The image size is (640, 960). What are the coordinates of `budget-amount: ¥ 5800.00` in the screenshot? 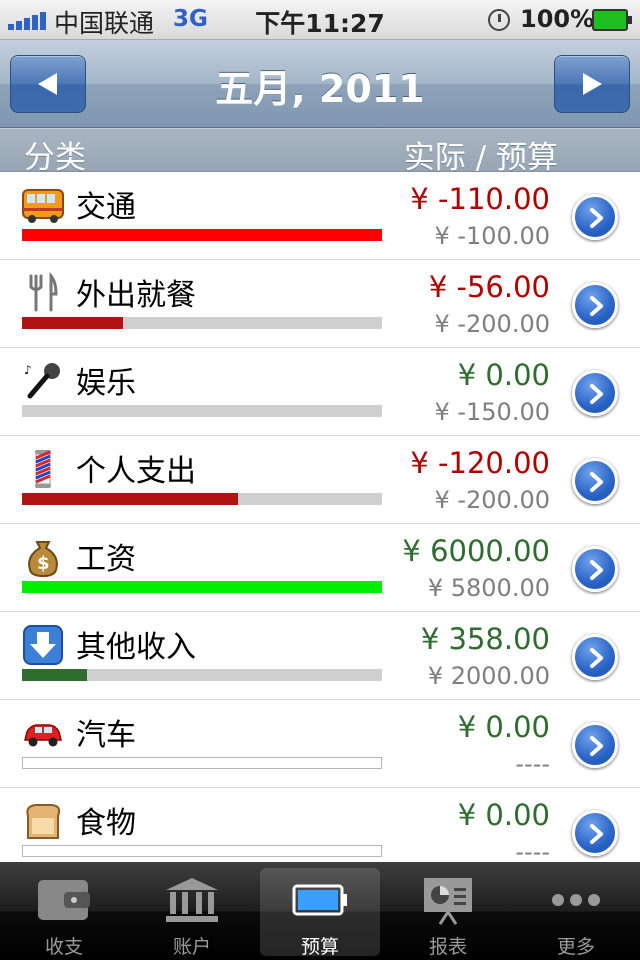 It's located at (488, 588).